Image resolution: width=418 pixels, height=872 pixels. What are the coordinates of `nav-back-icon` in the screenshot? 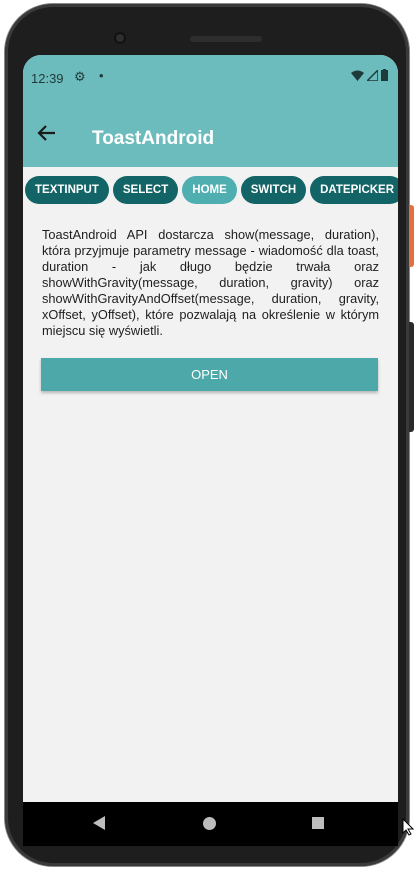 It's located at (99, 823).